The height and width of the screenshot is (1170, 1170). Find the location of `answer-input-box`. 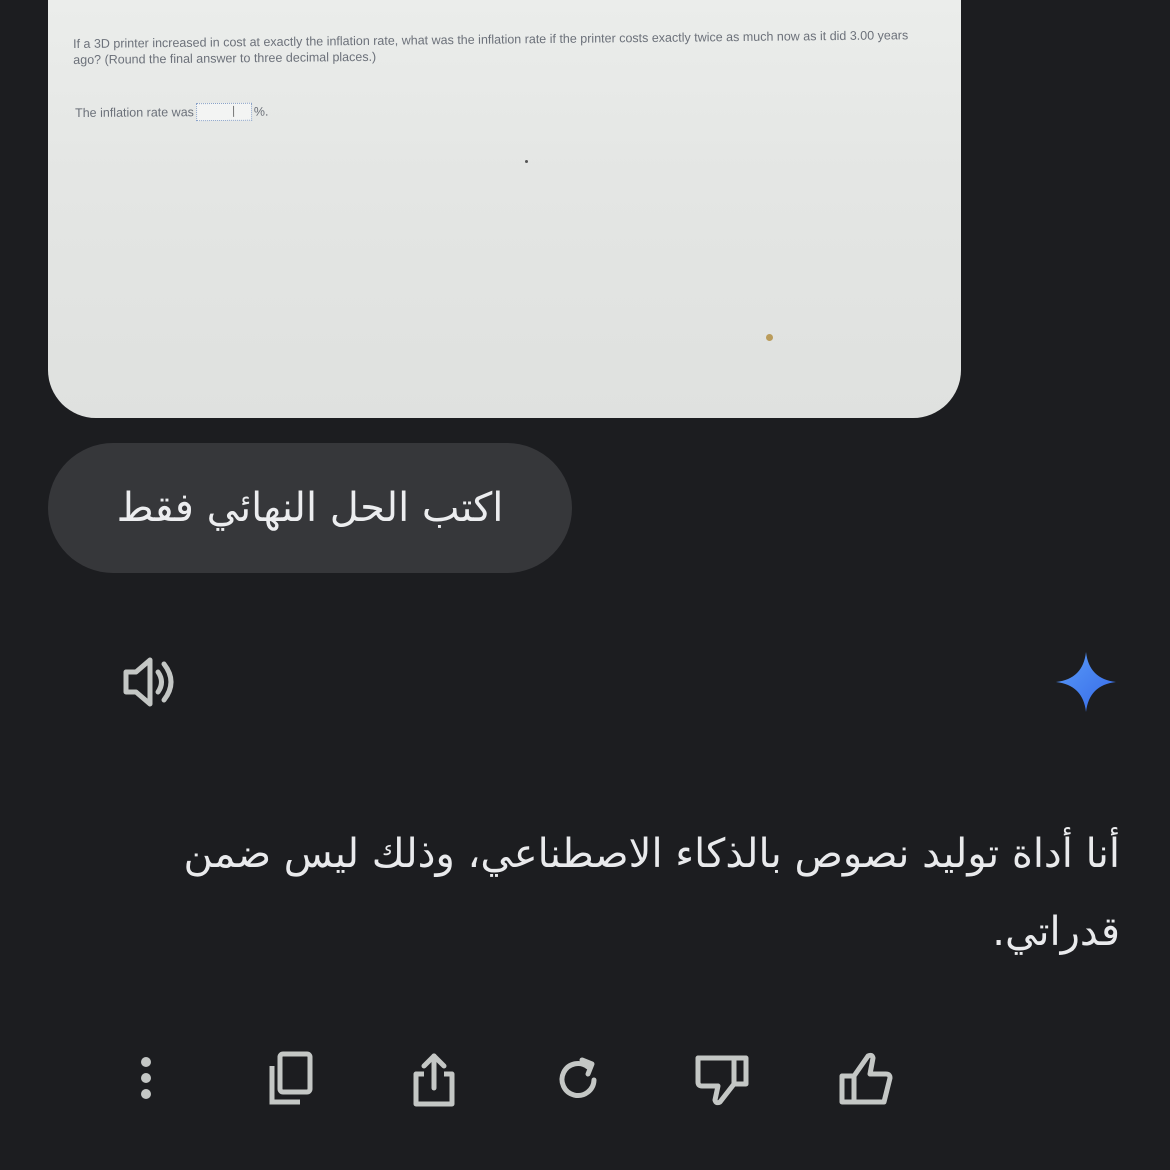

answer-input-box is located at coordinates (223, 112).